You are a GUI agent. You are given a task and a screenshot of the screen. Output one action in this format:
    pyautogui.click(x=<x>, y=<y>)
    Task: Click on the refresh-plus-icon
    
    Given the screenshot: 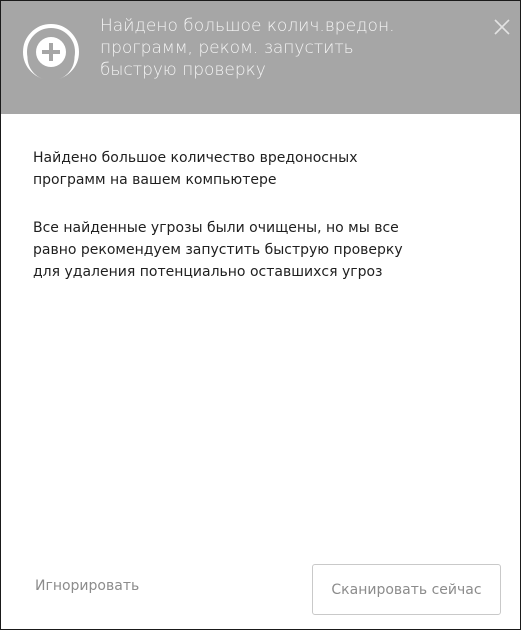 What is the action you would take?
    pyautogui.click(x=51, y=52)
    